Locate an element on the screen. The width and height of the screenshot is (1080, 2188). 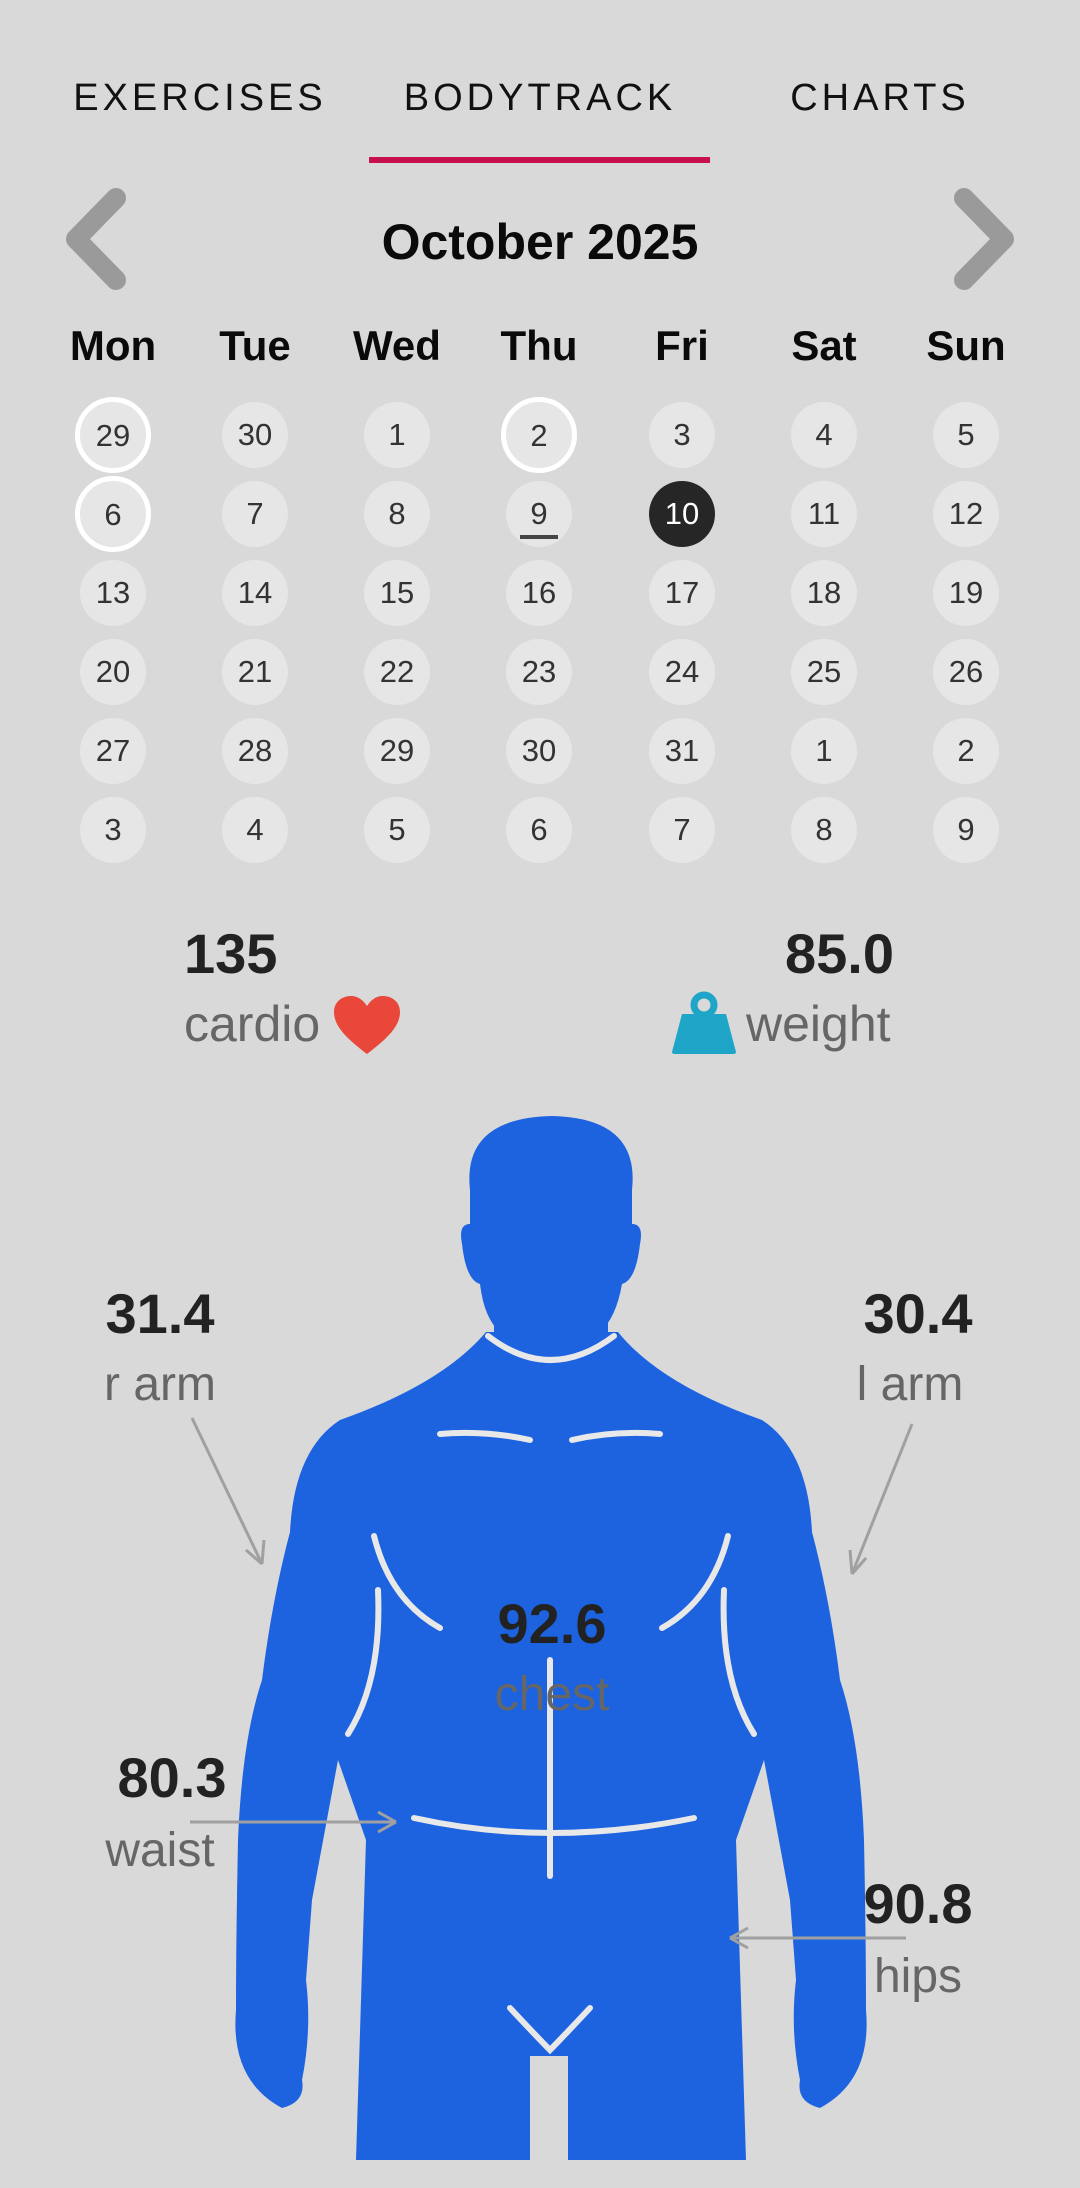
r-arm-label: r arm is located at coordinates (160, 1384).